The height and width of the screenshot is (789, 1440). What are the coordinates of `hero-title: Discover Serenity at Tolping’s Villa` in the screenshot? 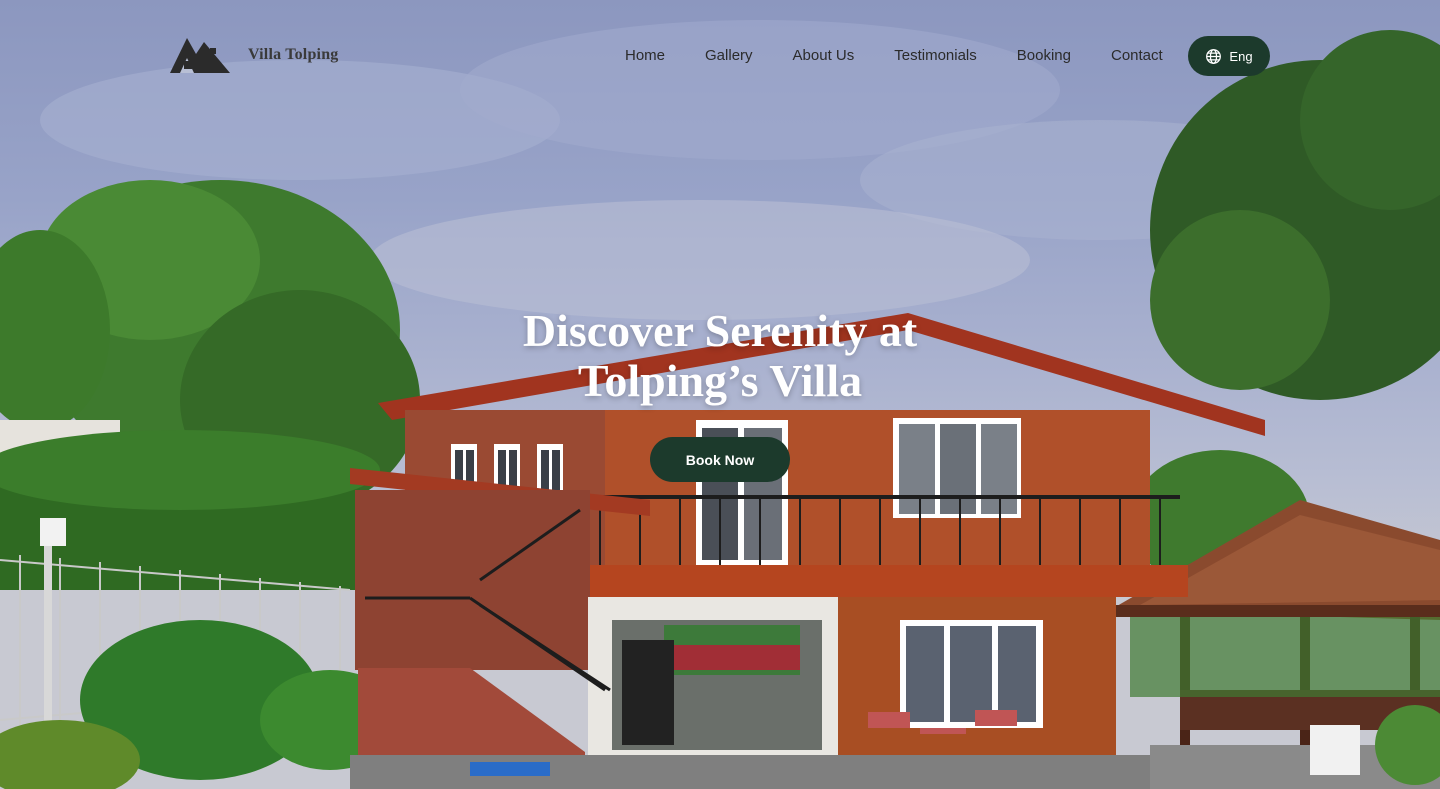 It's located at (720, 356).